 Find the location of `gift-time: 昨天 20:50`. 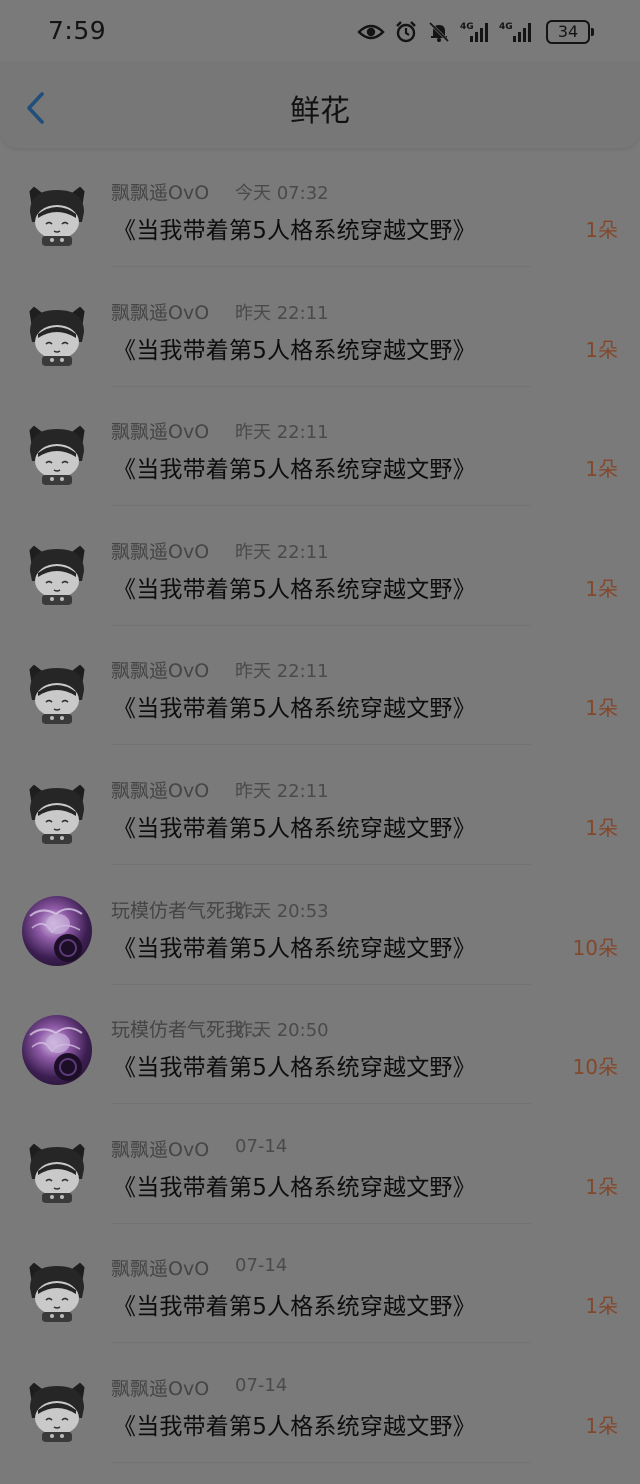

gift-time: 昨天 20:50 is located at coordinates (282, 1031).